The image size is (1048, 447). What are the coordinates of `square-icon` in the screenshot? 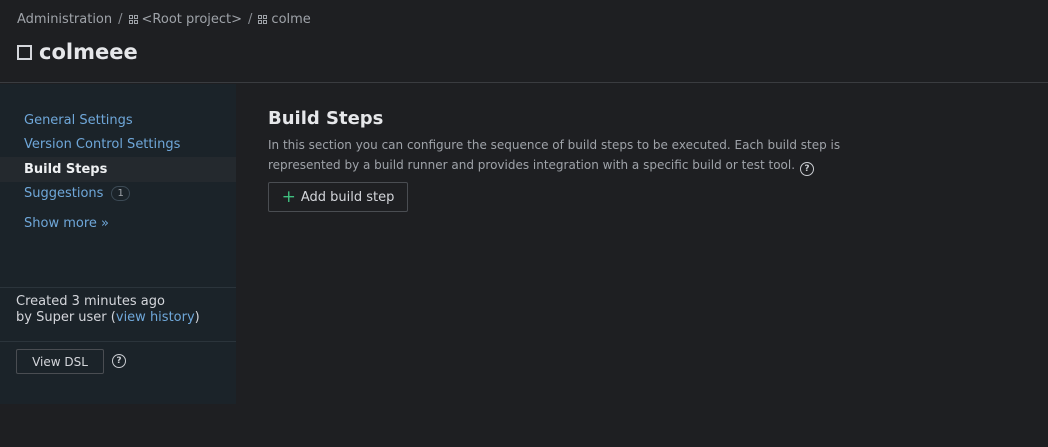 It's located at (24, 52).